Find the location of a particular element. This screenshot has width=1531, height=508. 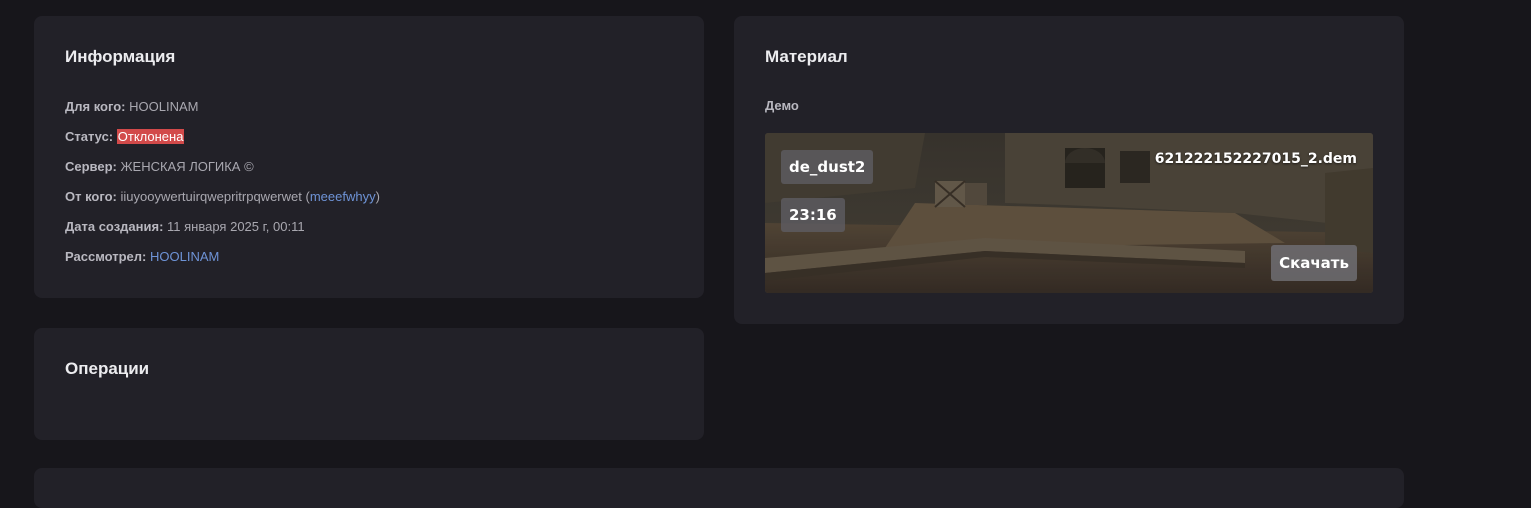

info-row-for-whom: Для кого: HOOLINAM is located at coordinates (131, 106).